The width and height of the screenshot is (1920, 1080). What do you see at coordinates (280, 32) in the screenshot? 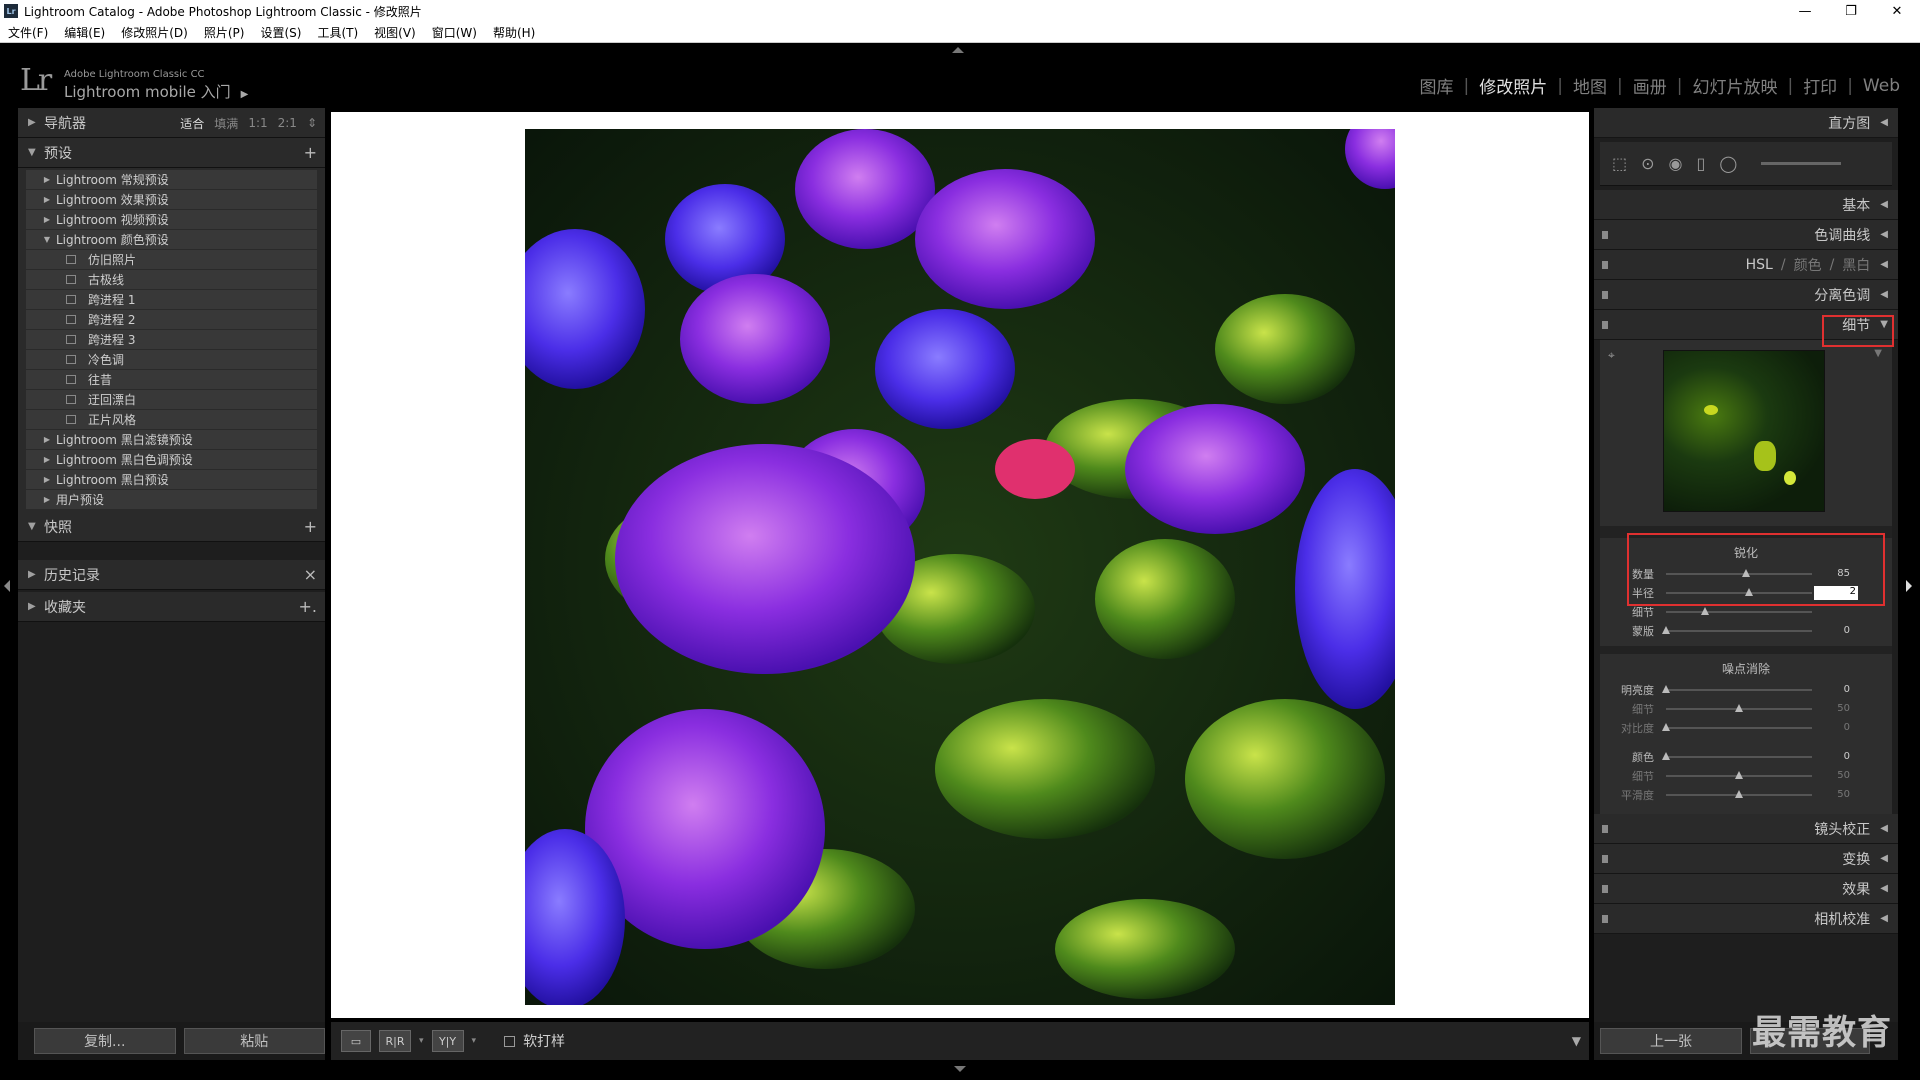
I see `menu-settings: 设置(S)` at bounding box center [280, 32].